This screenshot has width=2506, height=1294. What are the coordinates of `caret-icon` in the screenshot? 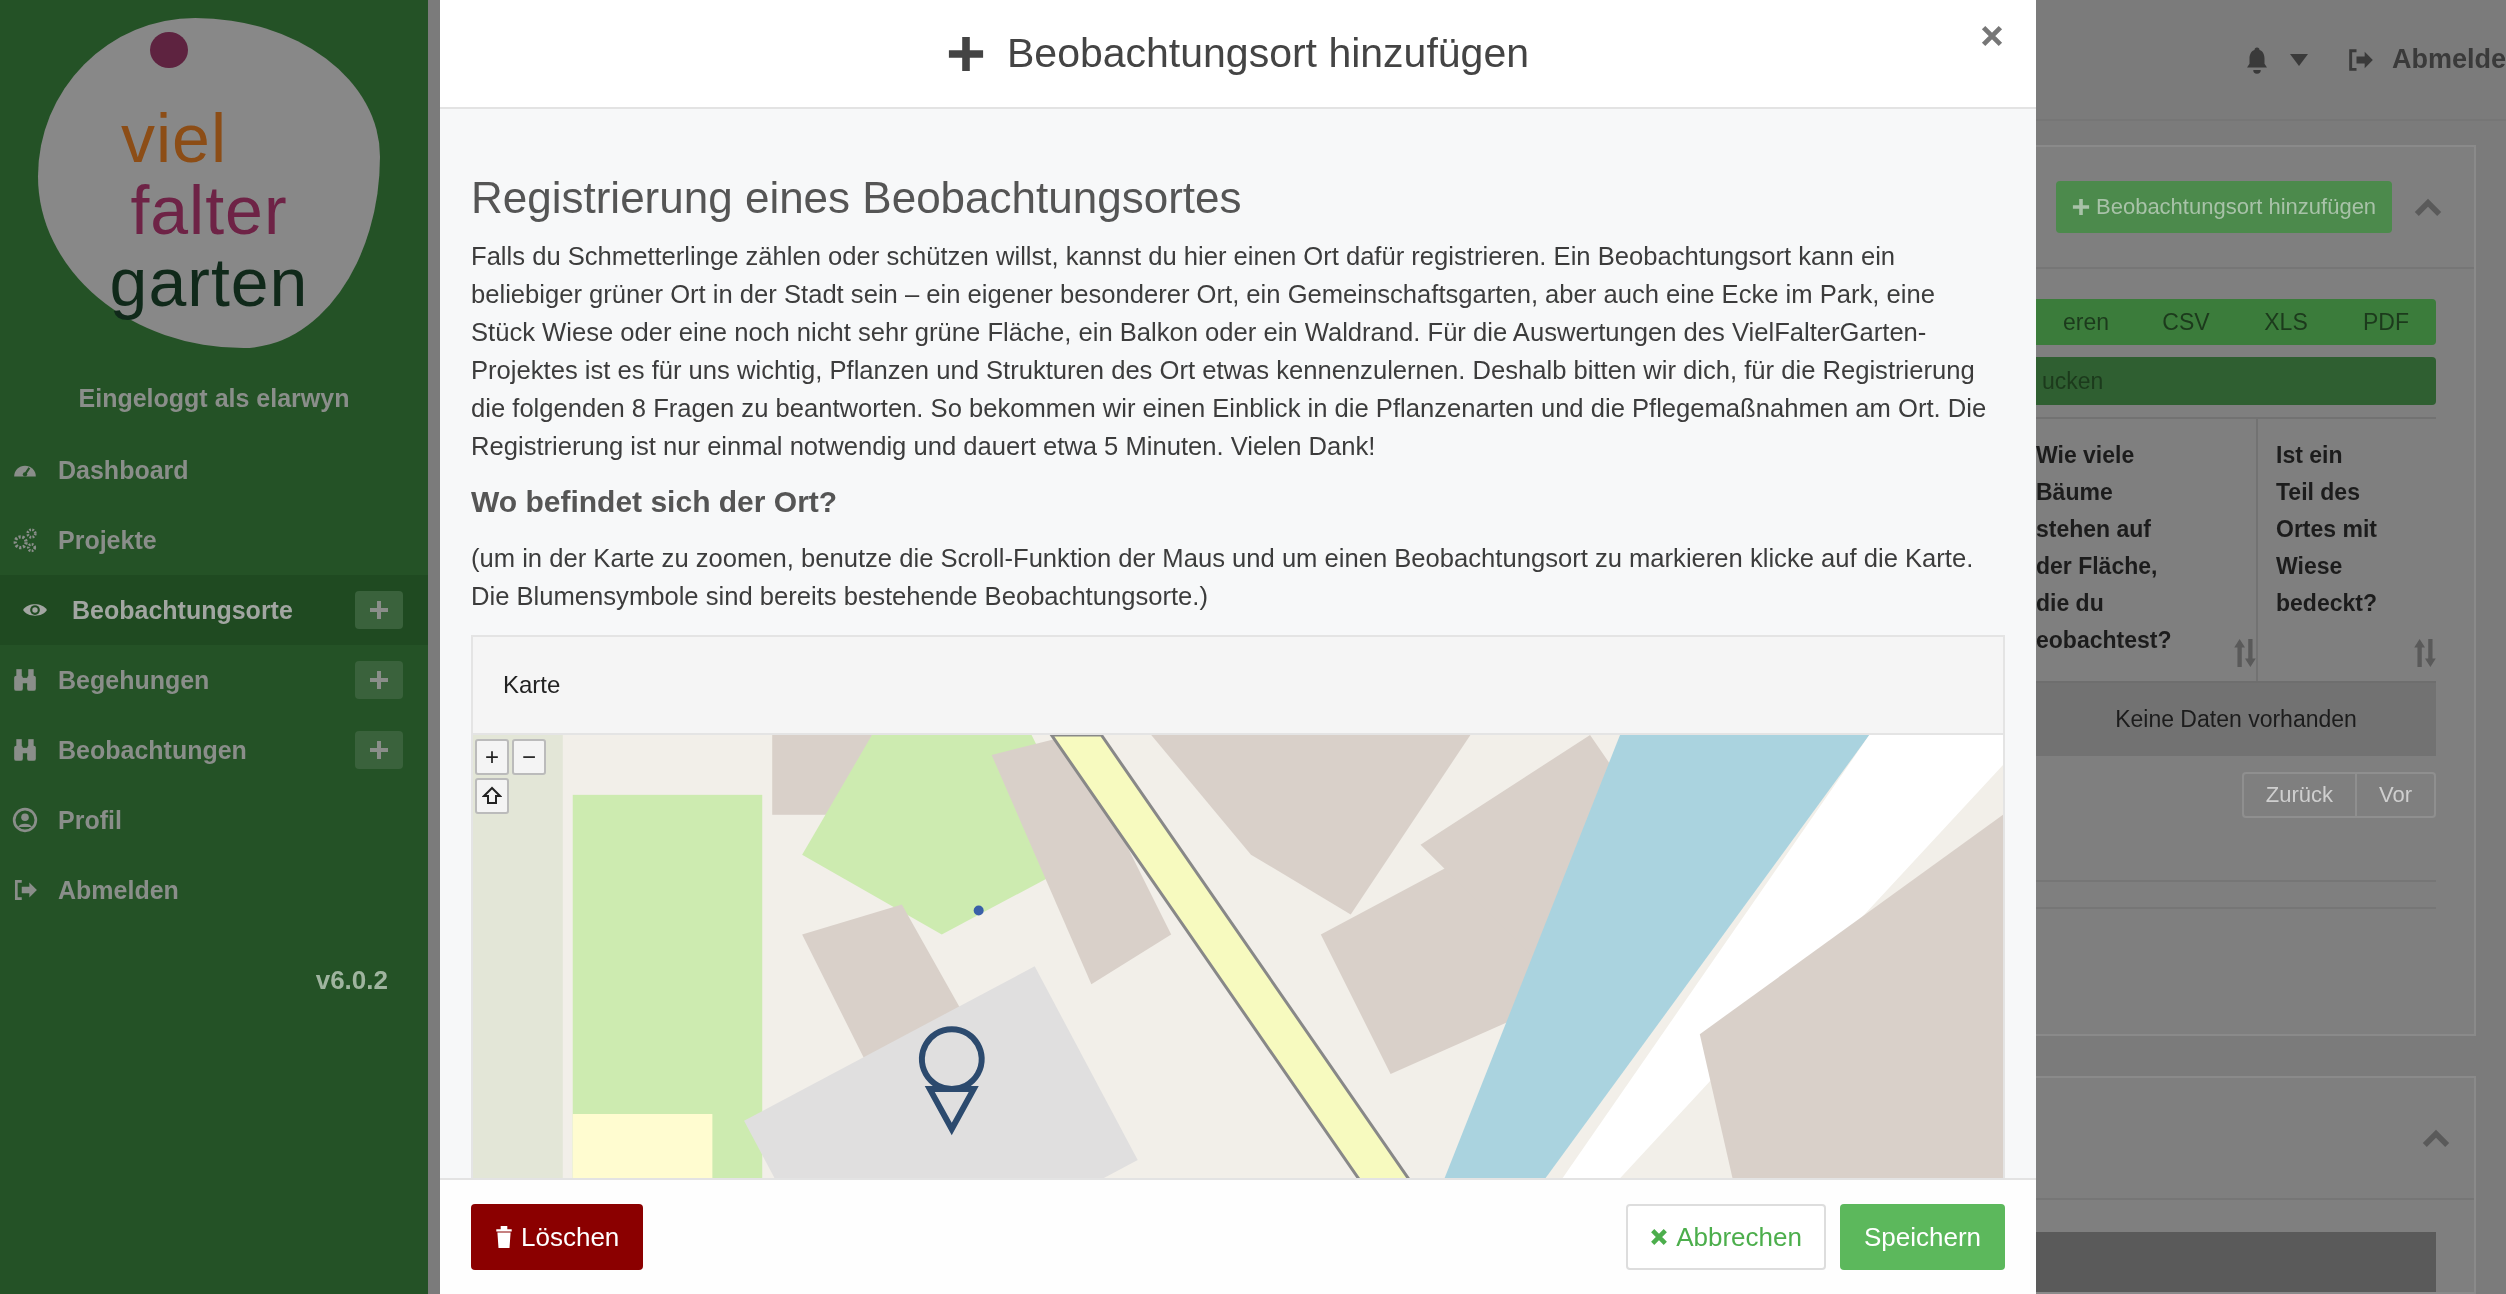 It's located at (2298, 59).